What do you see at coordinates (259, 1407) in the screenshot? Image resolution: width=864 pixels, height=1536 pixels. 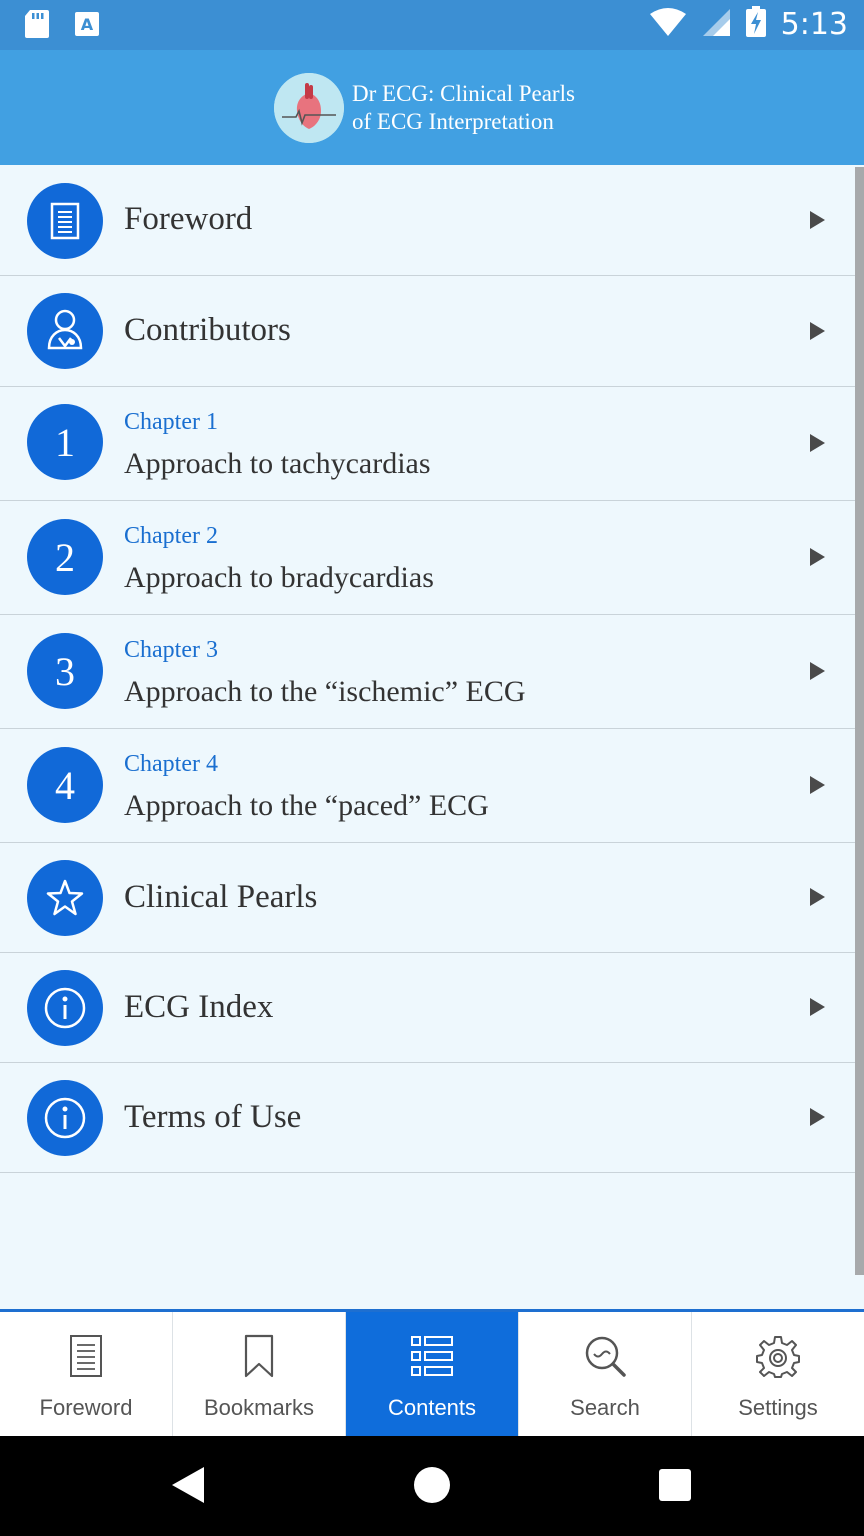 I see `tab-label: Bookmarks` at bounding box center [259, 1407].